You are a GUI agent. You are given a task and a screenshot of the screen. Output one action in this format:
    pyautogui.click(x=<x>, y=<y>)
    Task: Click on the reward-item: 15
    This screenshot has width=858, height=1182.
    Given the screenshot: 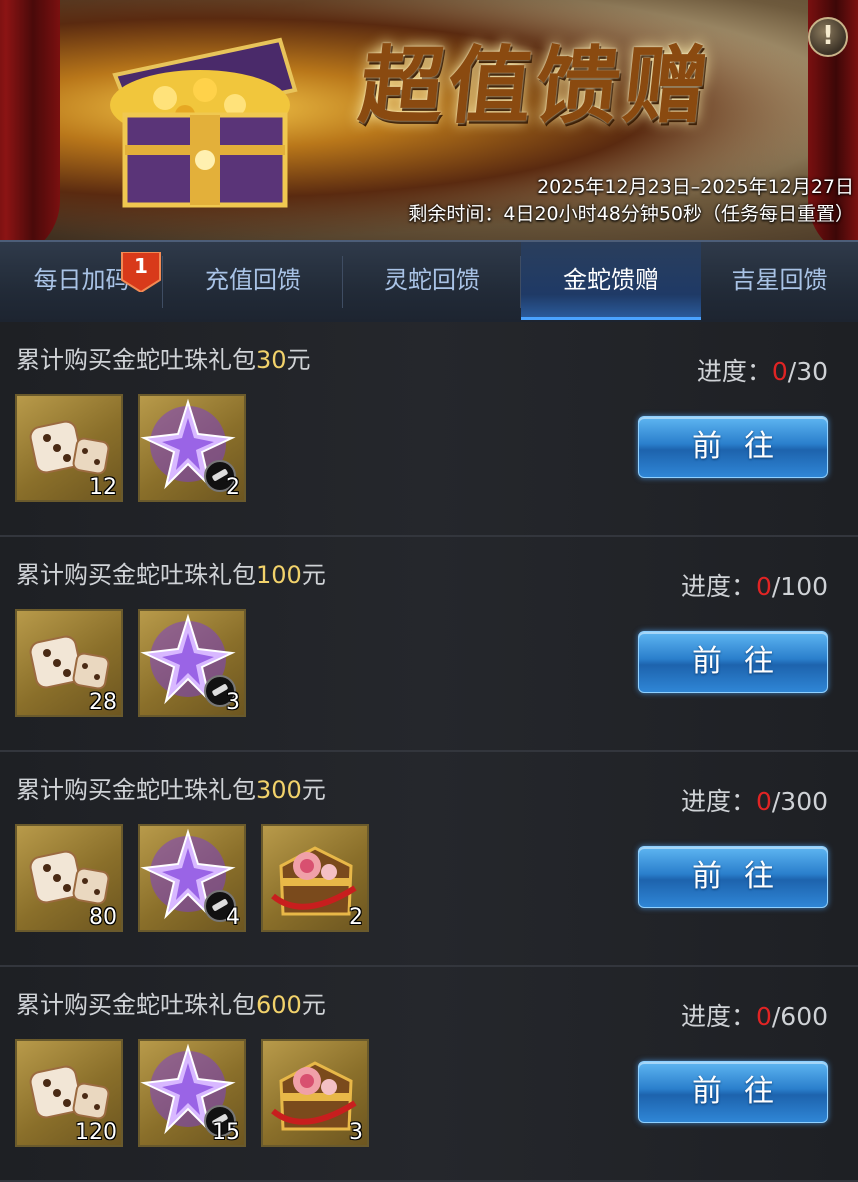 What is the action you would take?
    pyautogui.click(x=192, y=1093)
    